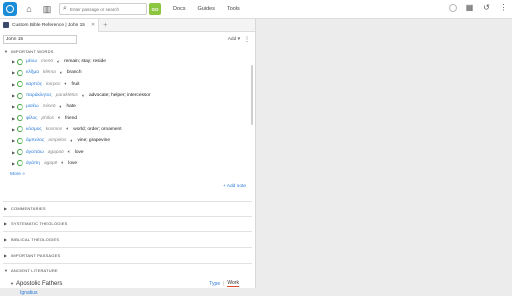 This screenshot has width=512, height=296. I want to click on word-row: ▶ μένω menō 🔈︎ remain; stay; reside, so click(127, 61).